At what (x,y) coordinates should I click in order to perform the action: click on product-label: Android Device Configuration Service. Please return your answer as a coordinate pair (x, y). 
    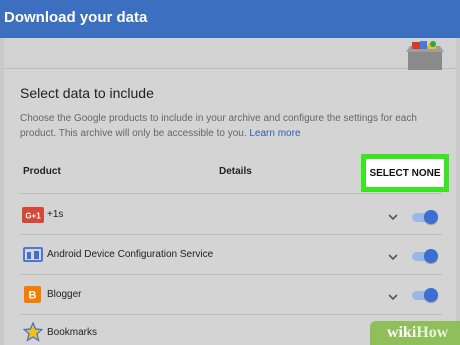
    Looking at the image, I should click on (130, 254).